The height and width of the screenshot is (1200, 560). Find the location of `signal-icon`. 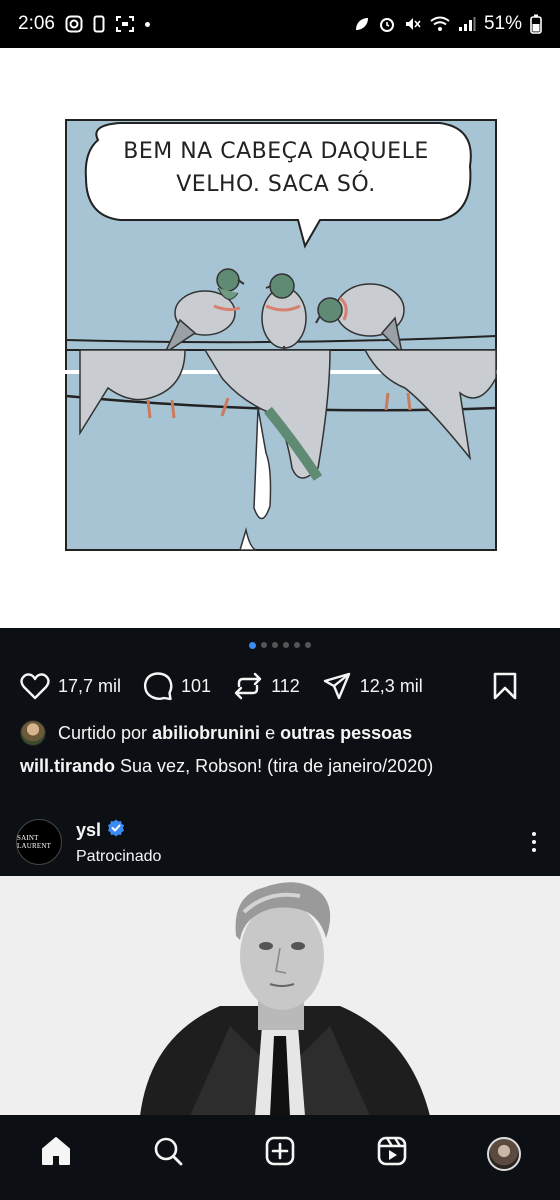

signal-icon is located at coordinates (467, 24).